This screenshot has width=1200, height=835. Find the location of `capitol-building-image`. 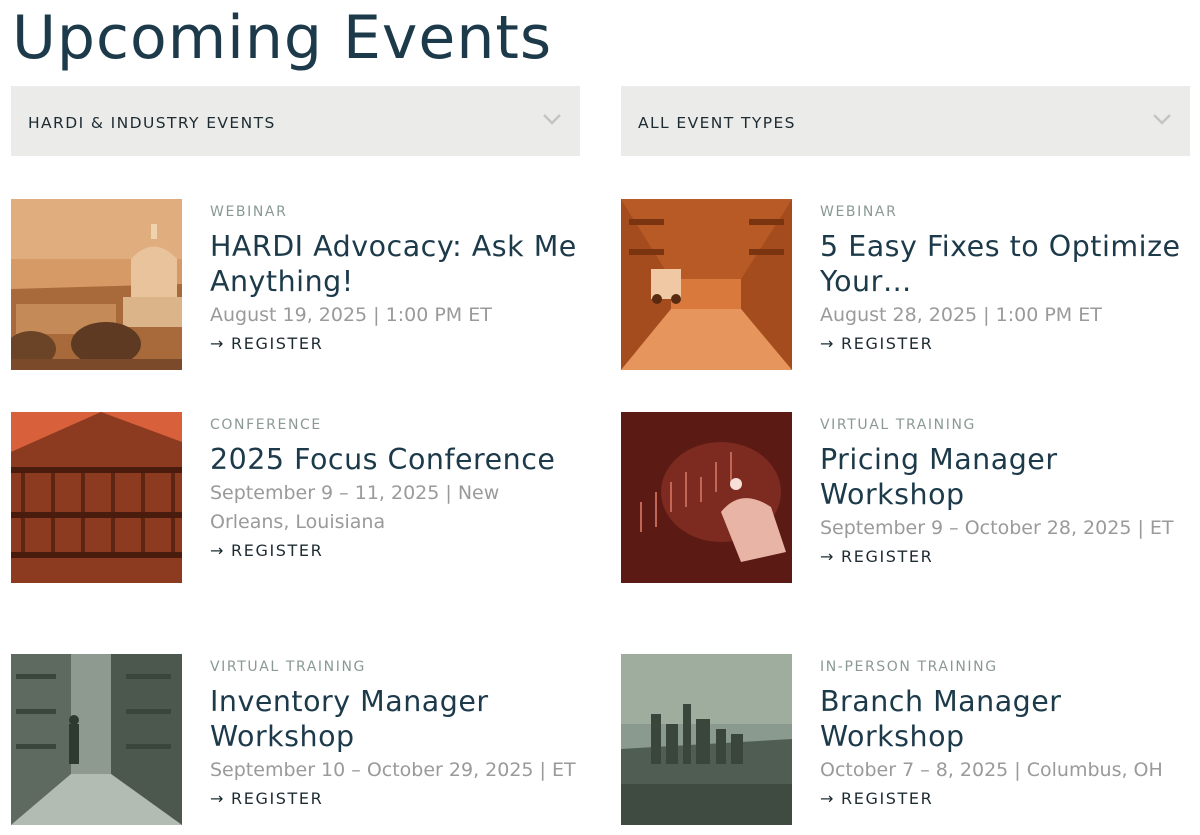

capitol-building-image is located at coordinates (96, 284).